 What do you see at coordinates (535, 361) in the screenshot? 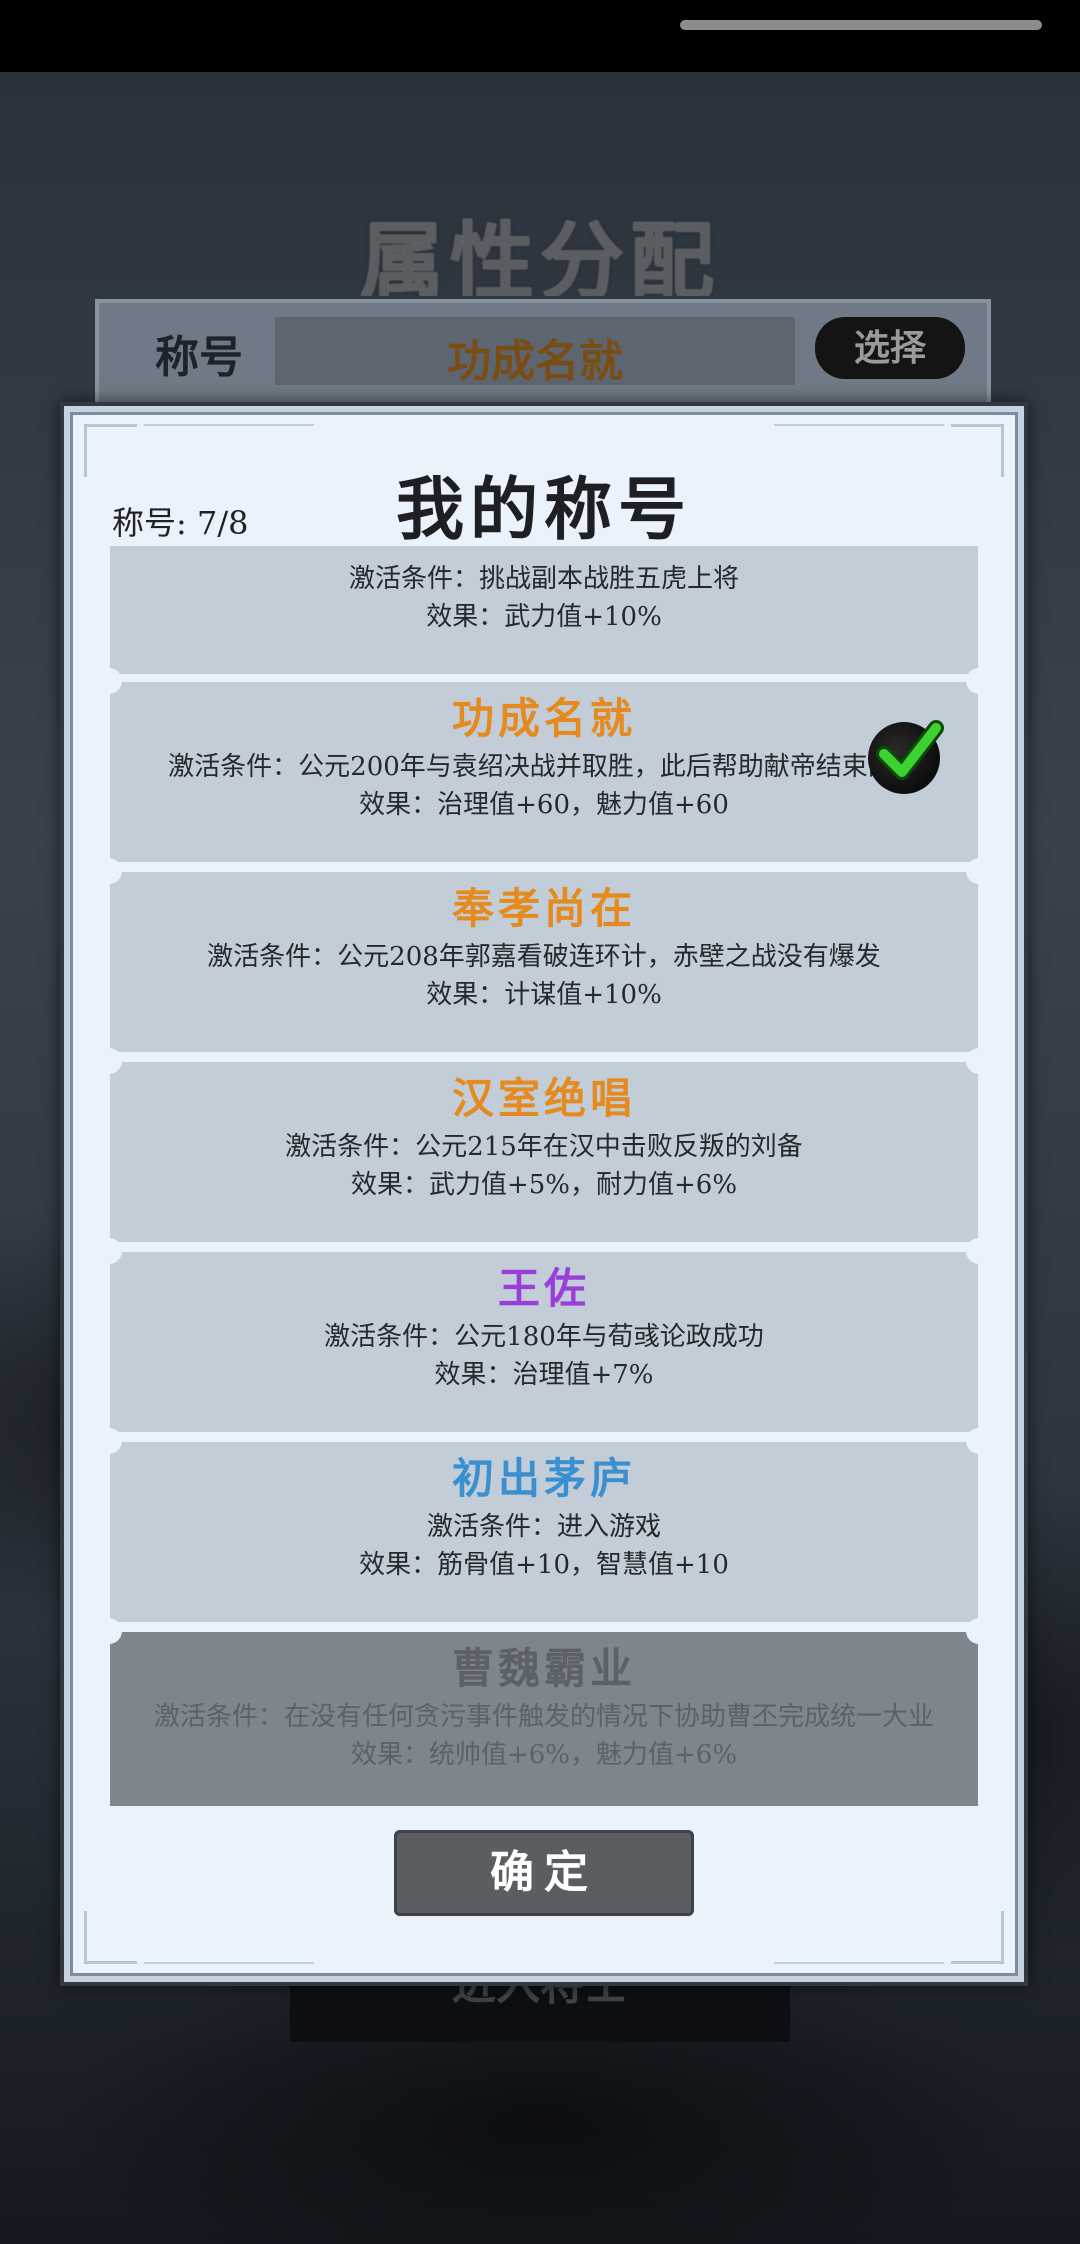
I see `background-title-value: 功成名就` at bounding box center [535, 361].